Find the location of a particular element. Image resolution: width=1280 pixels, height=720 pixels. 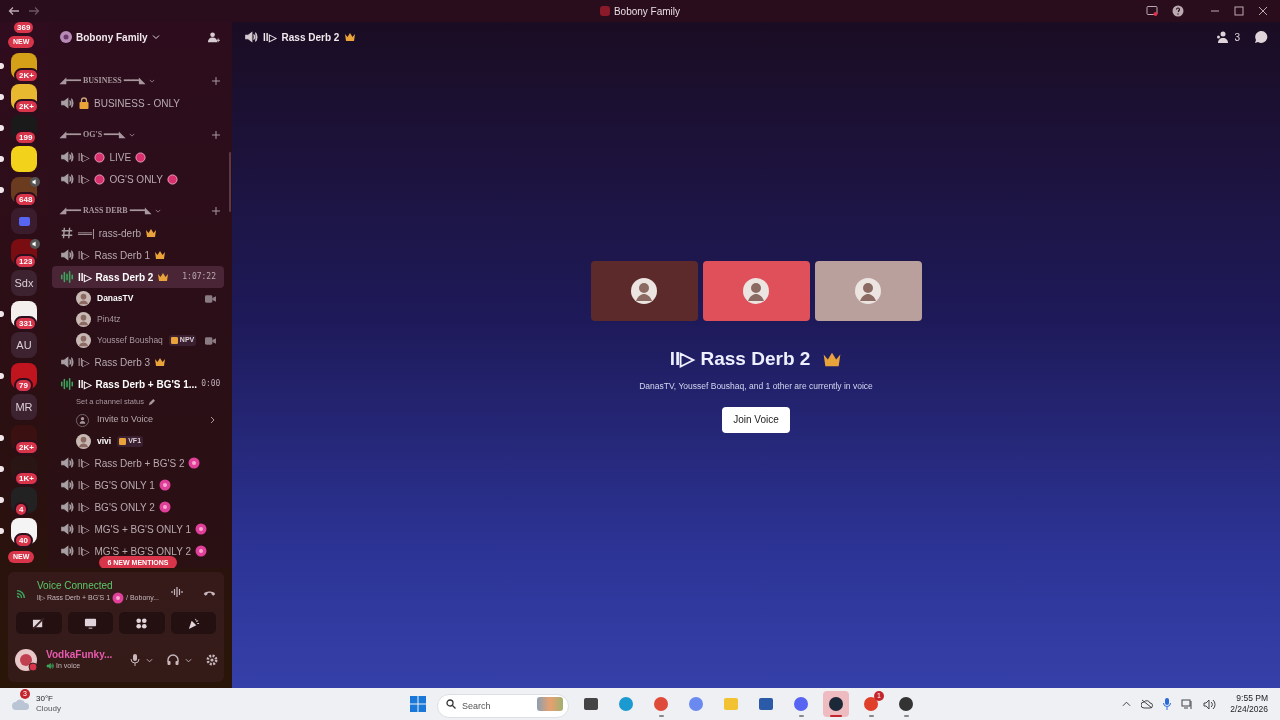

channel-item: ll▷ LIVE is located at coordinates (138, 157).